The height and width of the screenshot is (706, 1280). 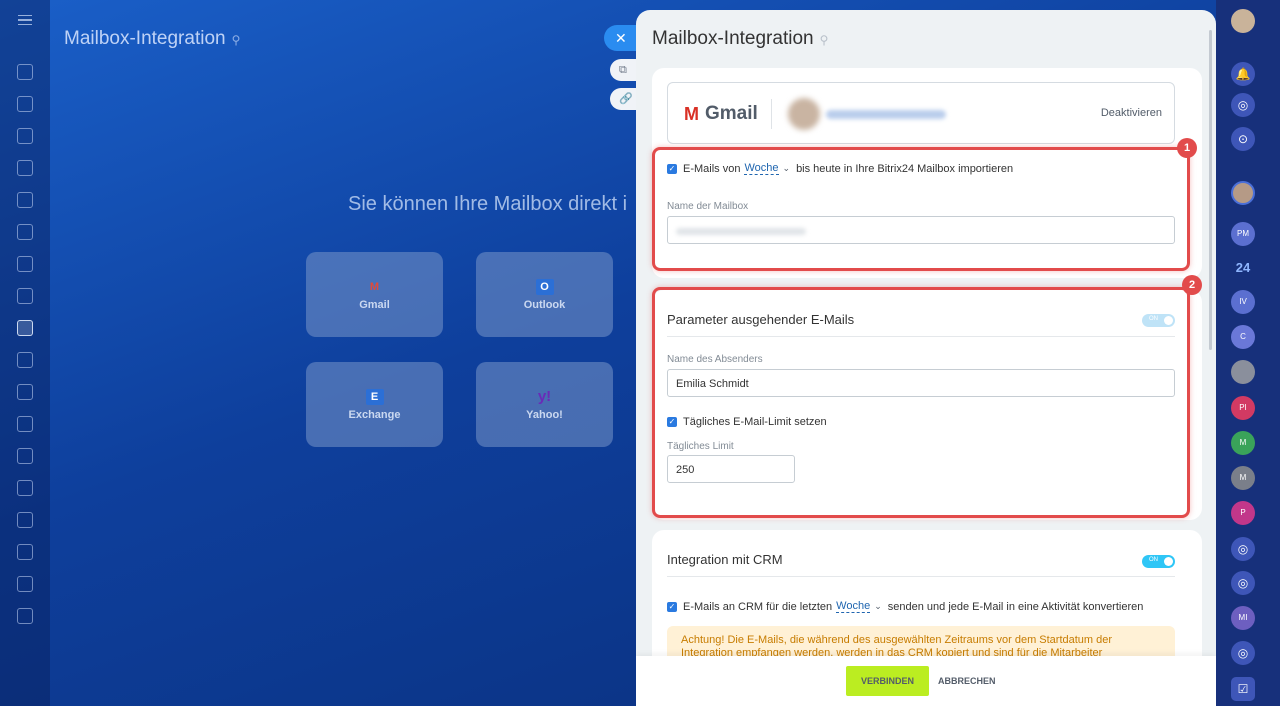 I want to click on cart-icon, so click(x=25, y=520).